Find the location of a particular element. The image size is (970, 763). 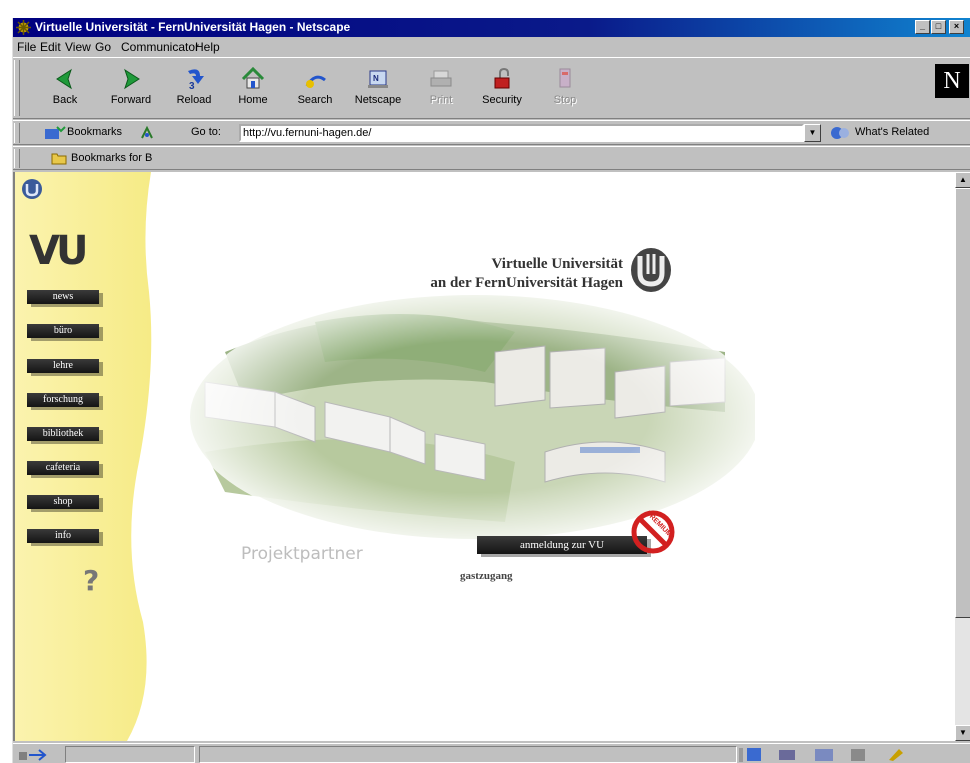

stop-label: Stop is located at coordinates (565, 100).